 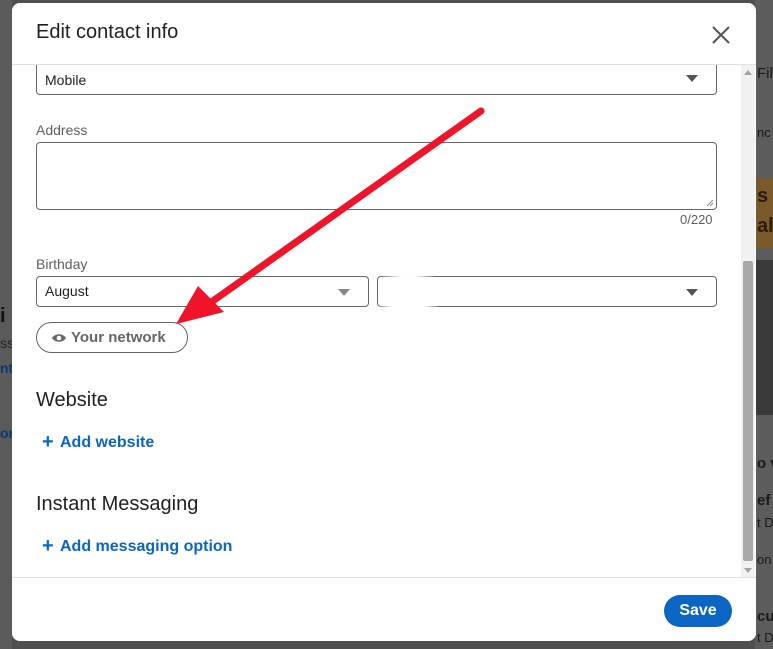 What do you see at coordinates (748, 570) in the screenshot?
I see `scroll-down-icon` at bounding box center [748, 570].